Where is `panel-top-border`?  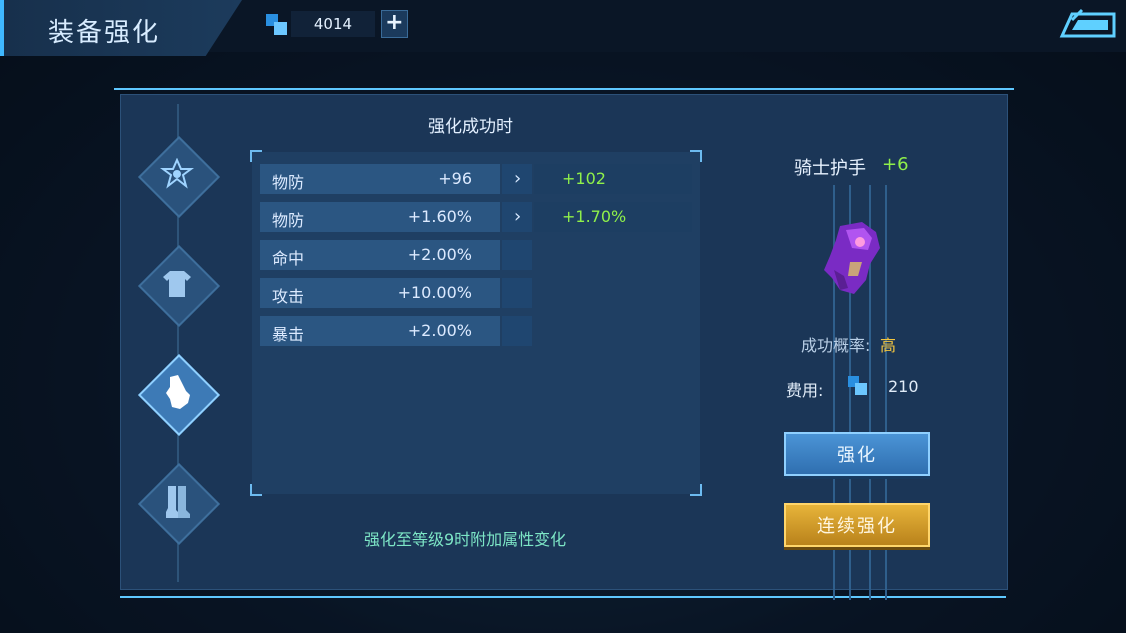 panel-top-border is located at coordinates (564, 89).